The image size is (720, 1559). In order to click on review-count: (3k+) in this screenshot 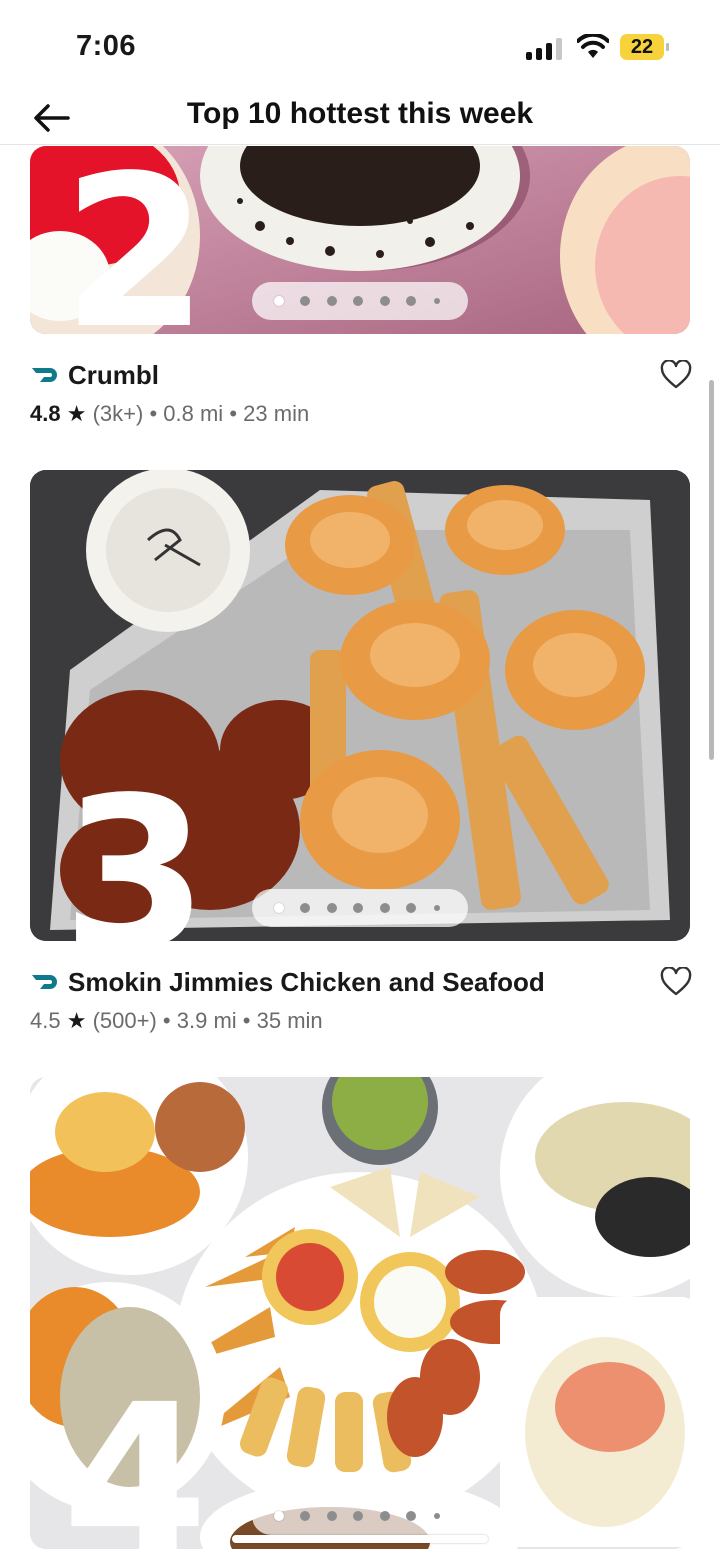, I will do `click(118, 413)`.